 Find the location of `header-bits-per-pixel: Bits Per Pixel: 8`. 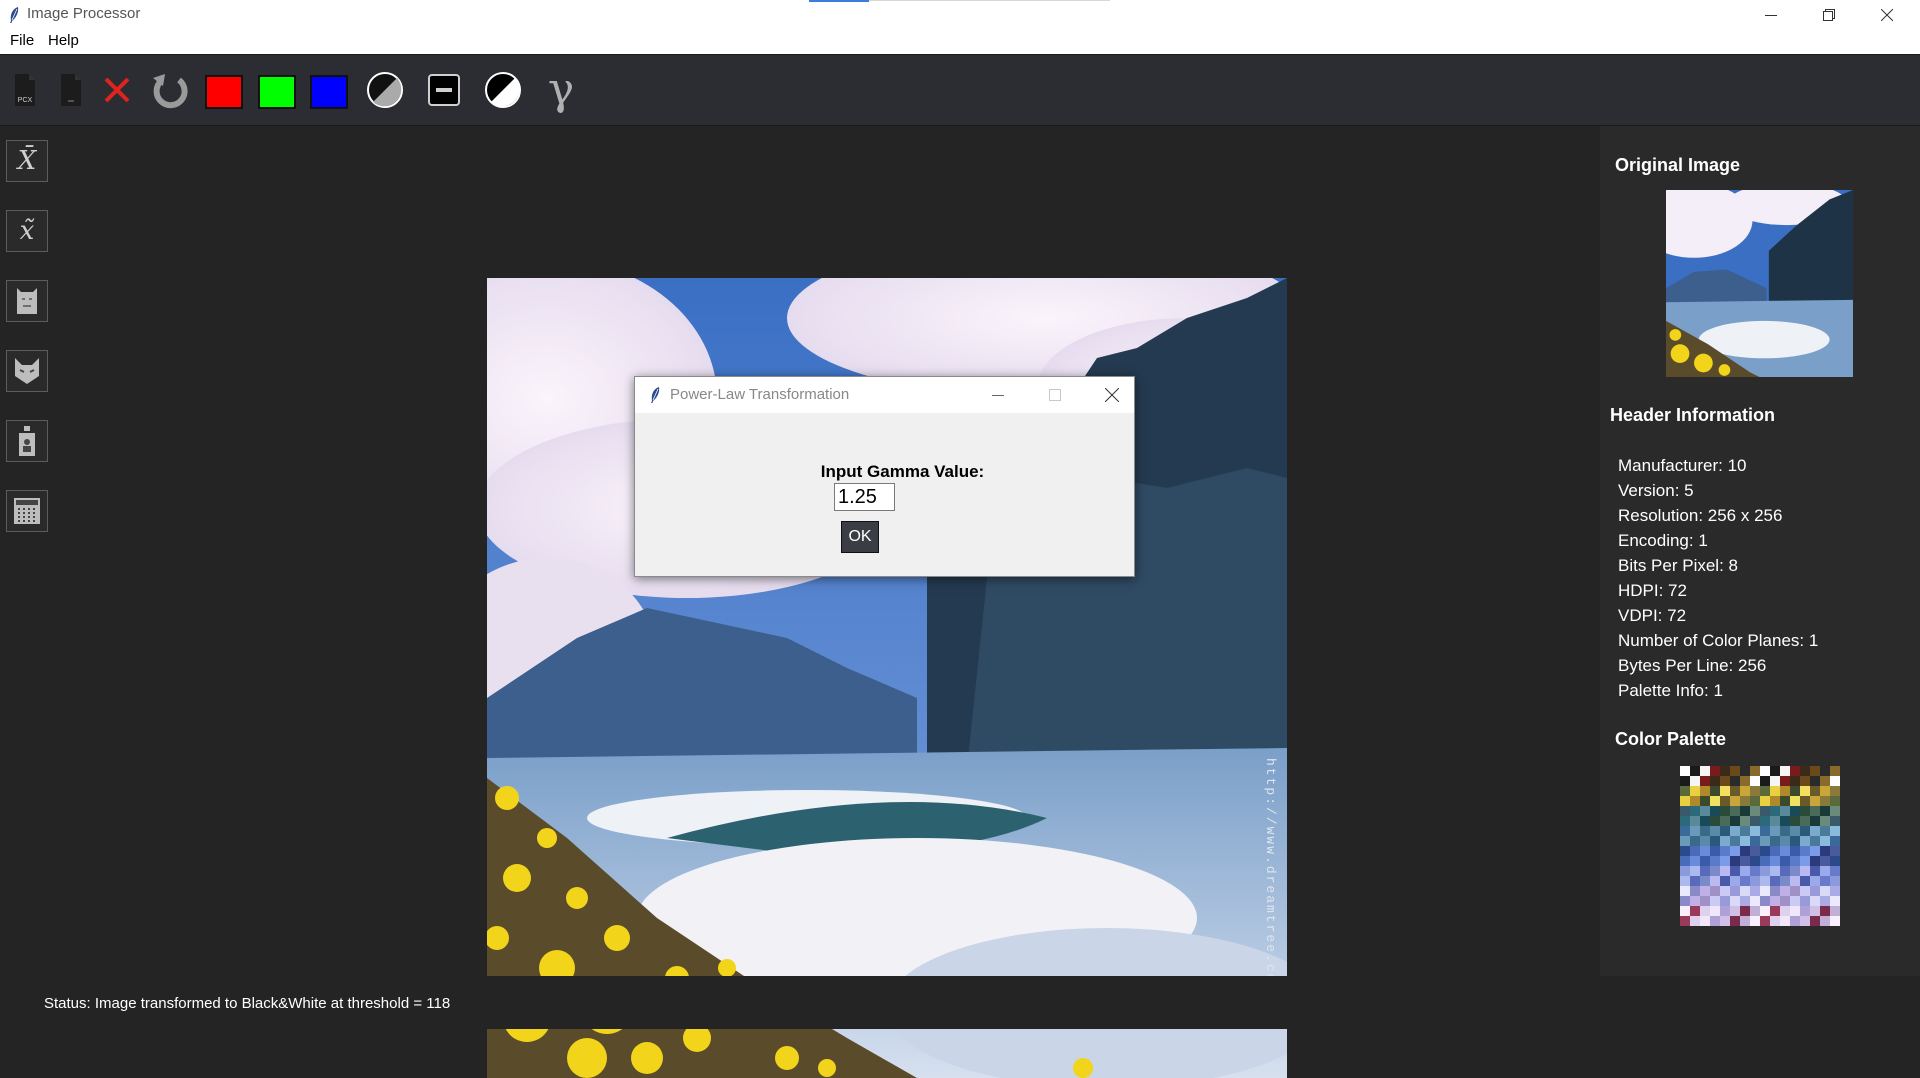

header-bits-per-pixel: Bits Per Pixel: 8 is located at coordinates (1678, 565).